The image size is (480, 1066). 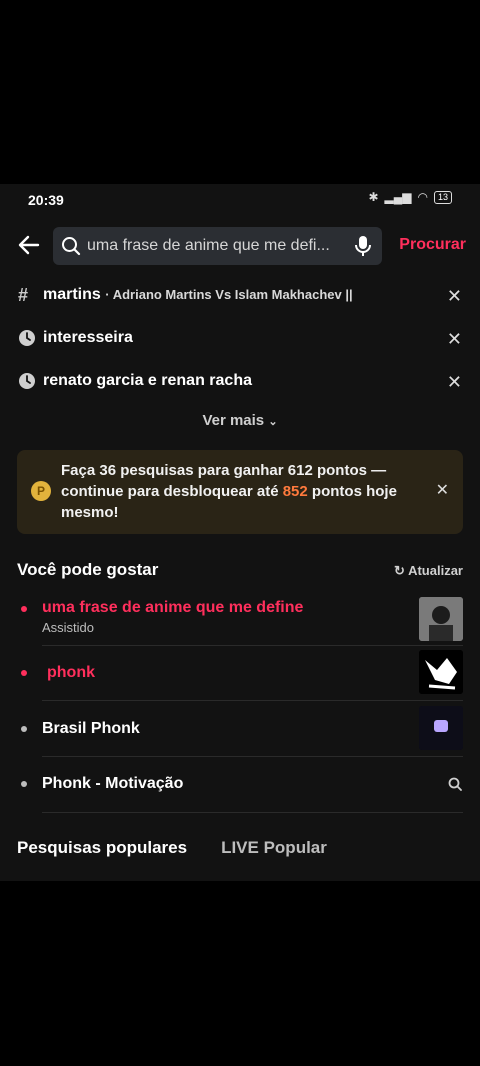 I want to click on suggestion-item: phonk, so click(x=240, y=673).